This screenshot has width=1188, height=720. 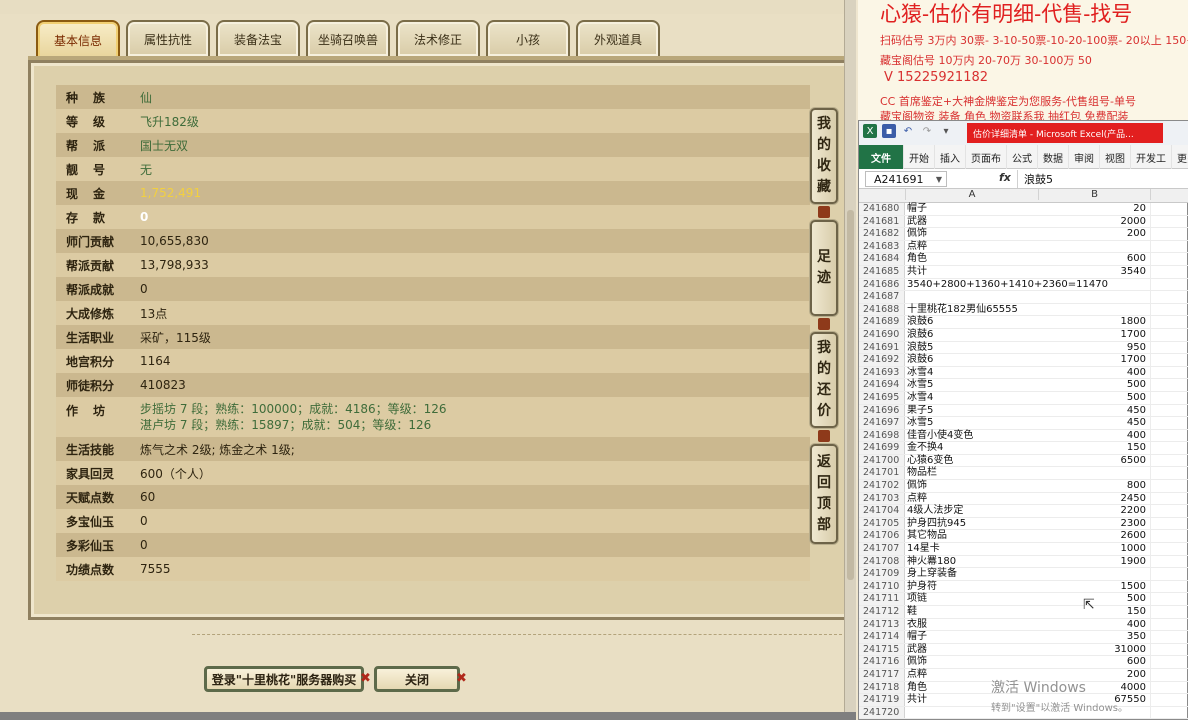 What do you see at coordinates (528, 38) in the screenshot?
I see `tab-child: 小孩` at bounding box center [528, 38].